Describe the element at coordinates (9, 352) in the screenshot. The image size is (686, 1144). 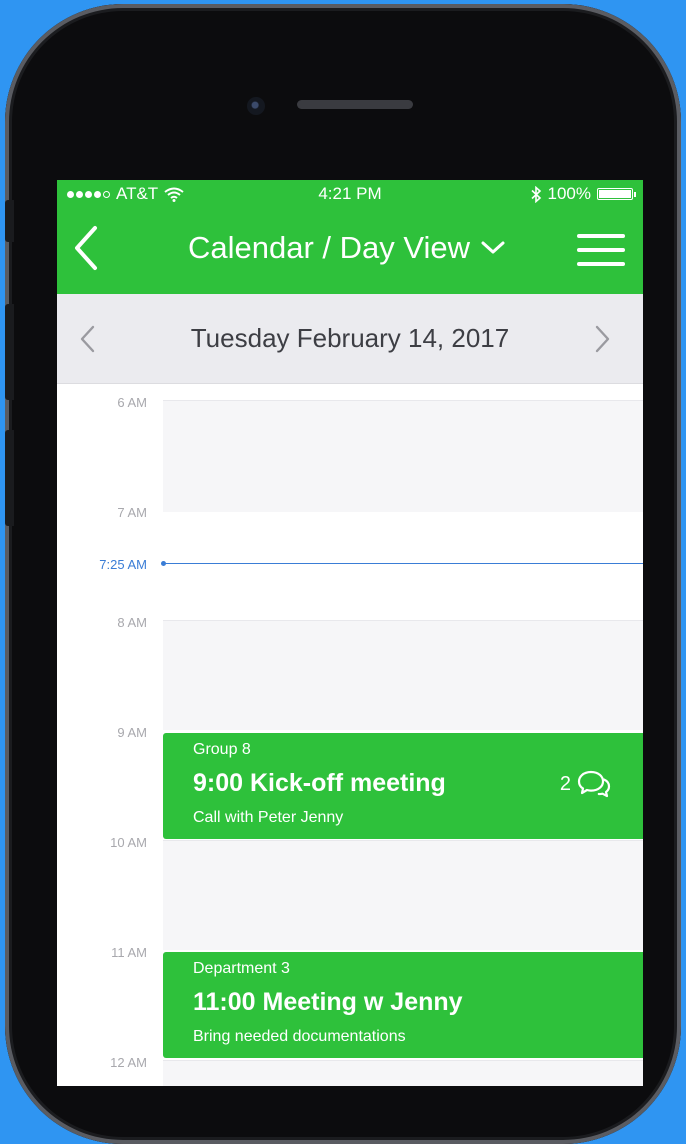
I see `volume-up-button` at that location.